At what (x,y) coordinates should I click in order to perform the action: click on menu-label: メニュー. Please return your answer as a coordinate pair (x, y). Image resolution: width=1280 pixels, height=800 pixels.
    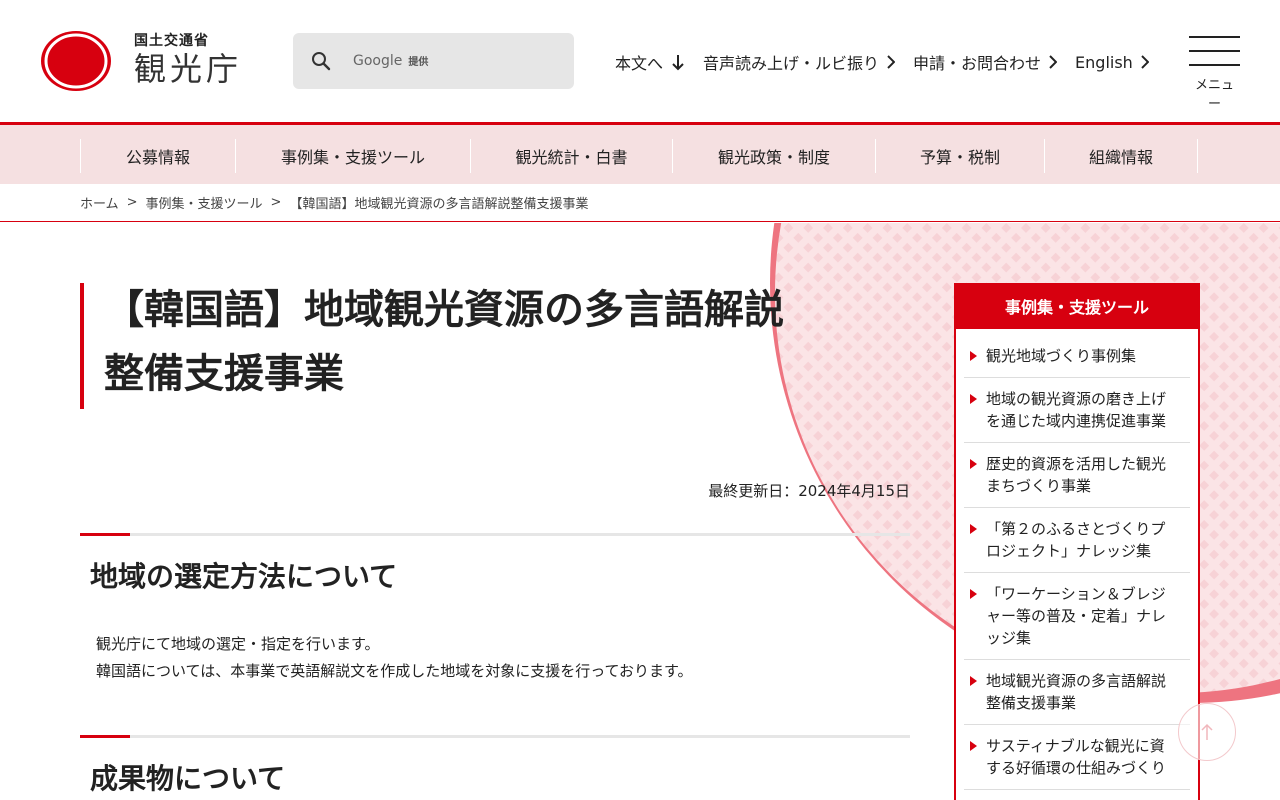
    Looking at the image, I should click on (1214, 95).